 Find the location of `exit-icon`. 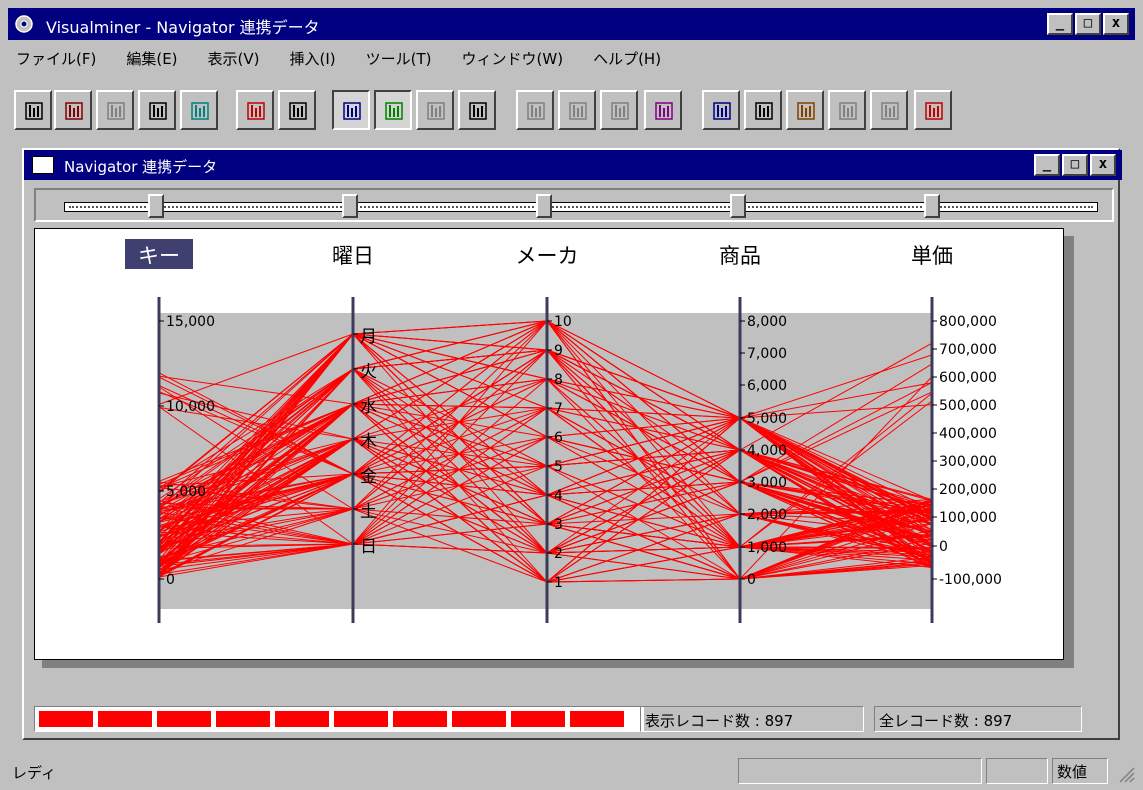

exit-icon is located at coordinates (34, 111).